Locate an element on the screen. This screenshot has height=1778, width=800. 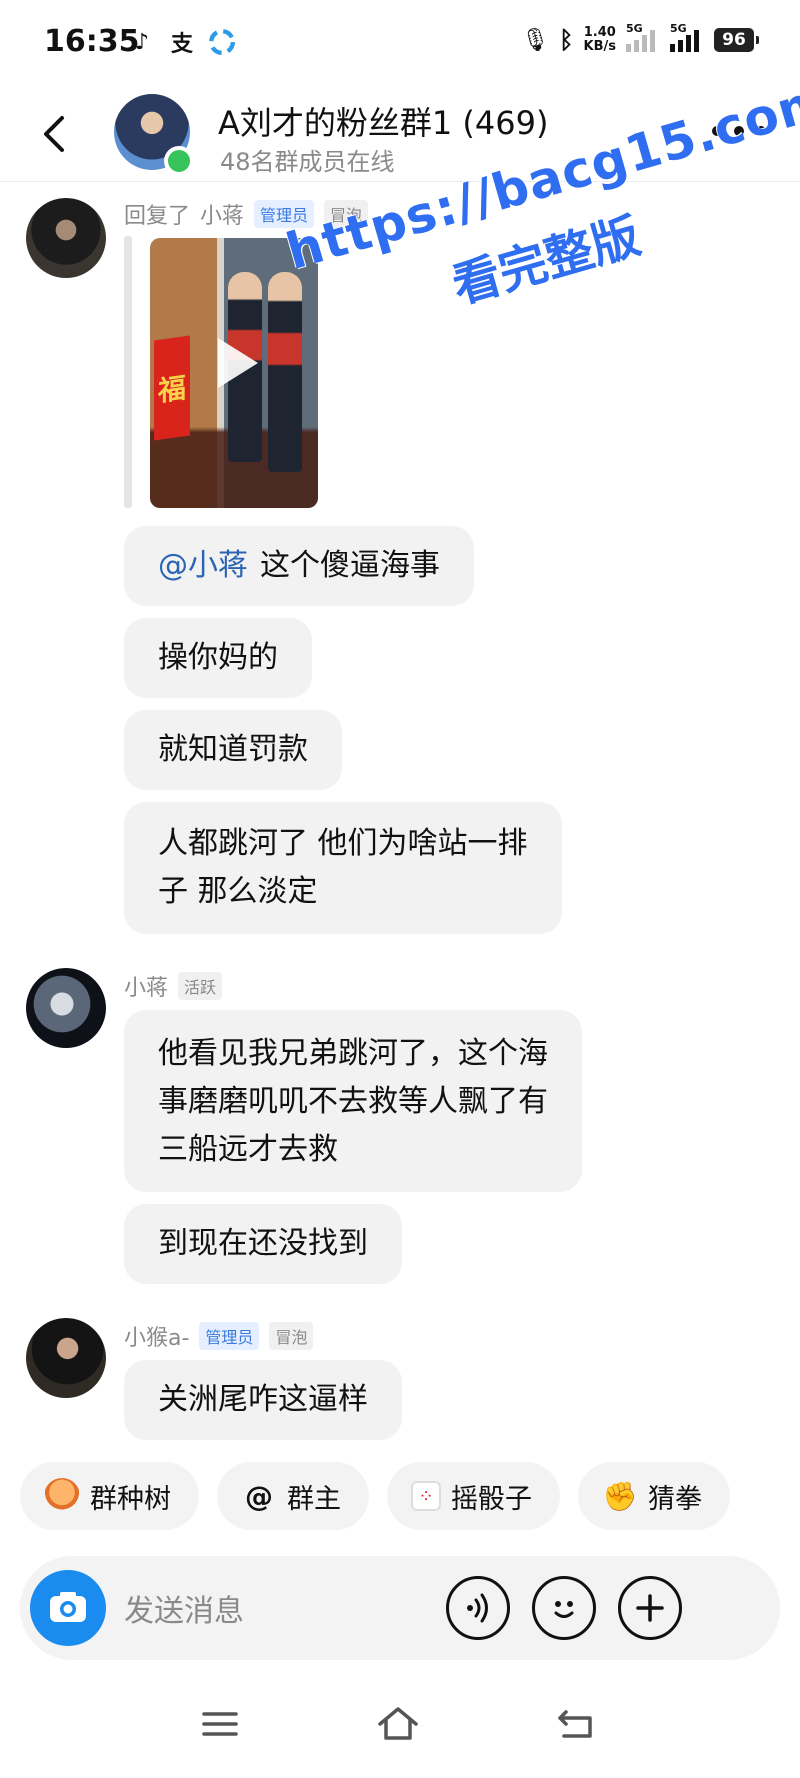
fist-icon: ✊ is located at coordinates (620, 1496).